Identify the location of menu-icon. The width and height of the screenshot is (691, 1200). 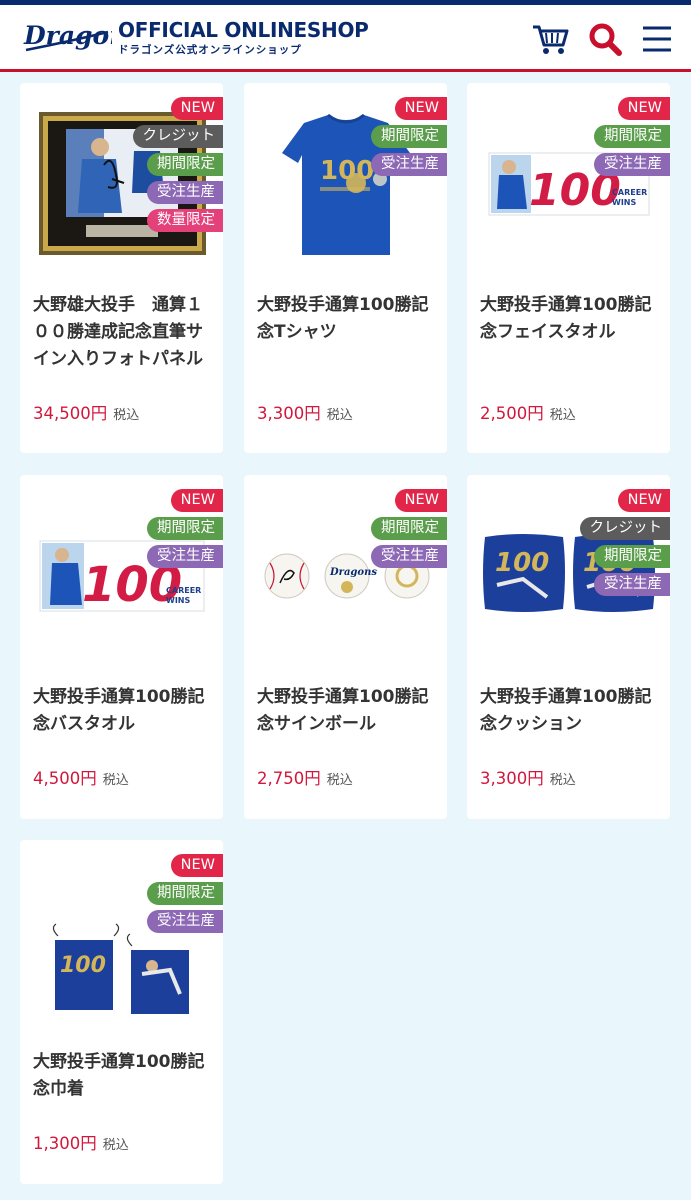
(657, 39).